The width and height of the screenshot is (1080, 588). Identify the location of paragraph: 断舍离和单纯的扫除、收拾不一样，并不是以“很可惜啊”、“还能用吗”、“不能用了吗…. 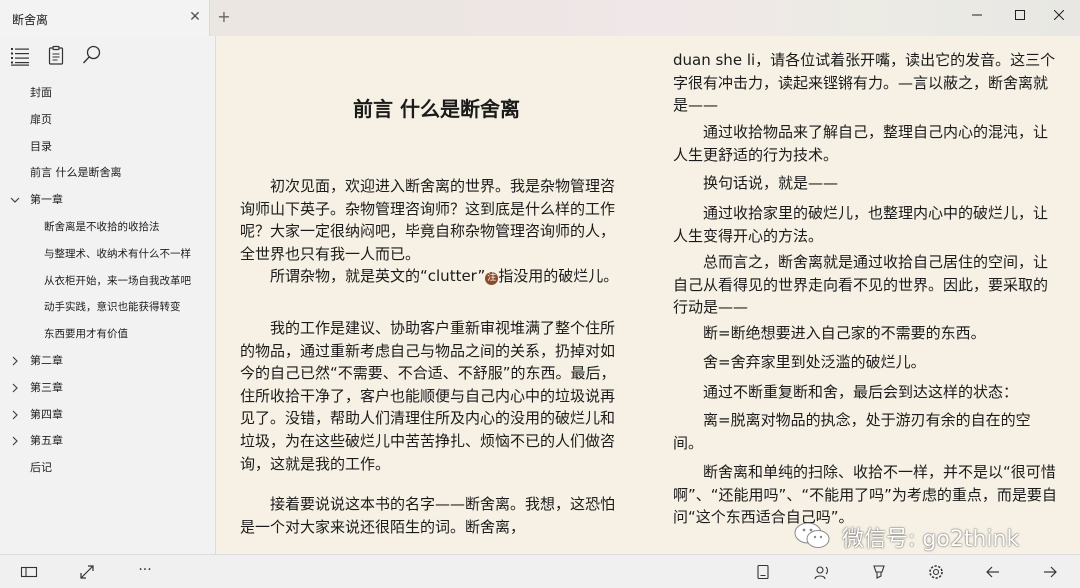
(865, 495).